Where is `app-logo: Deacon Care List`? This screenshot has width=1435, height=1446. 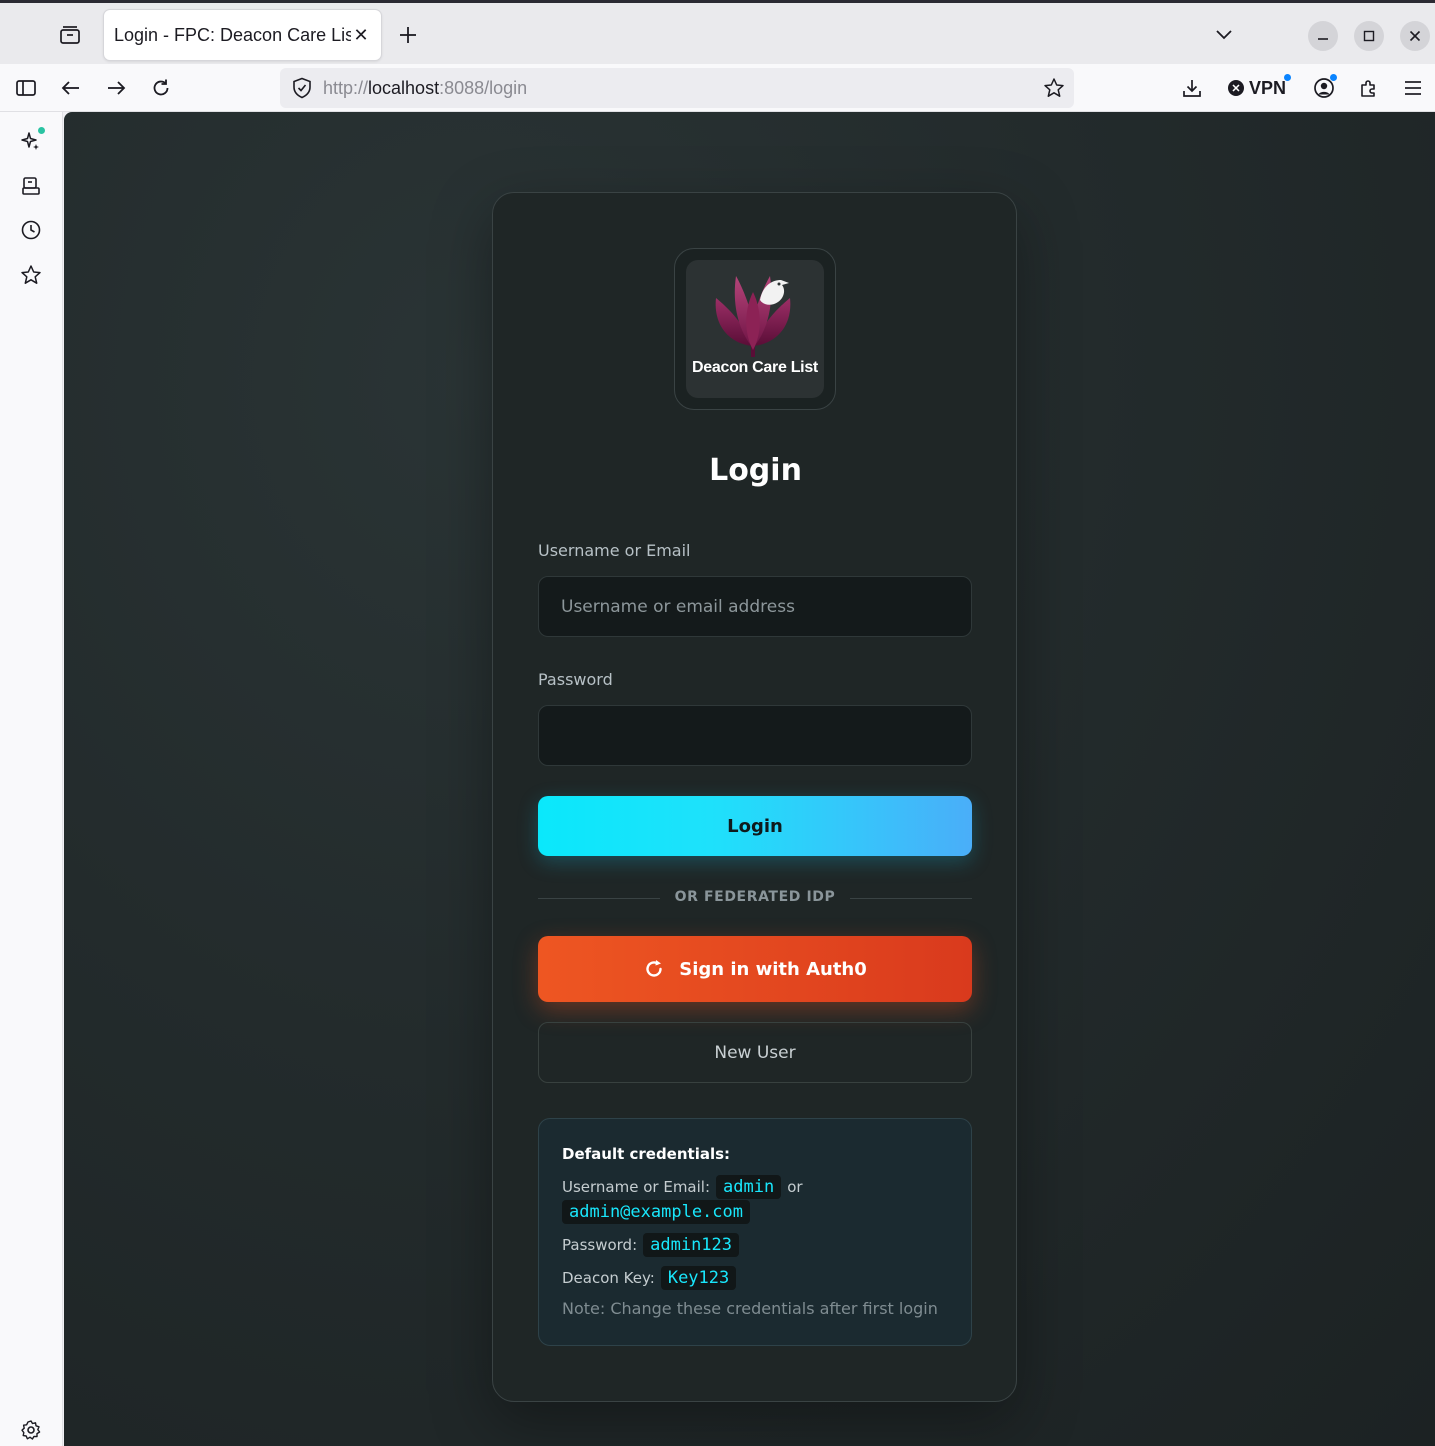
app-logo: Deacon Care List is located at coordinates (755, 329).